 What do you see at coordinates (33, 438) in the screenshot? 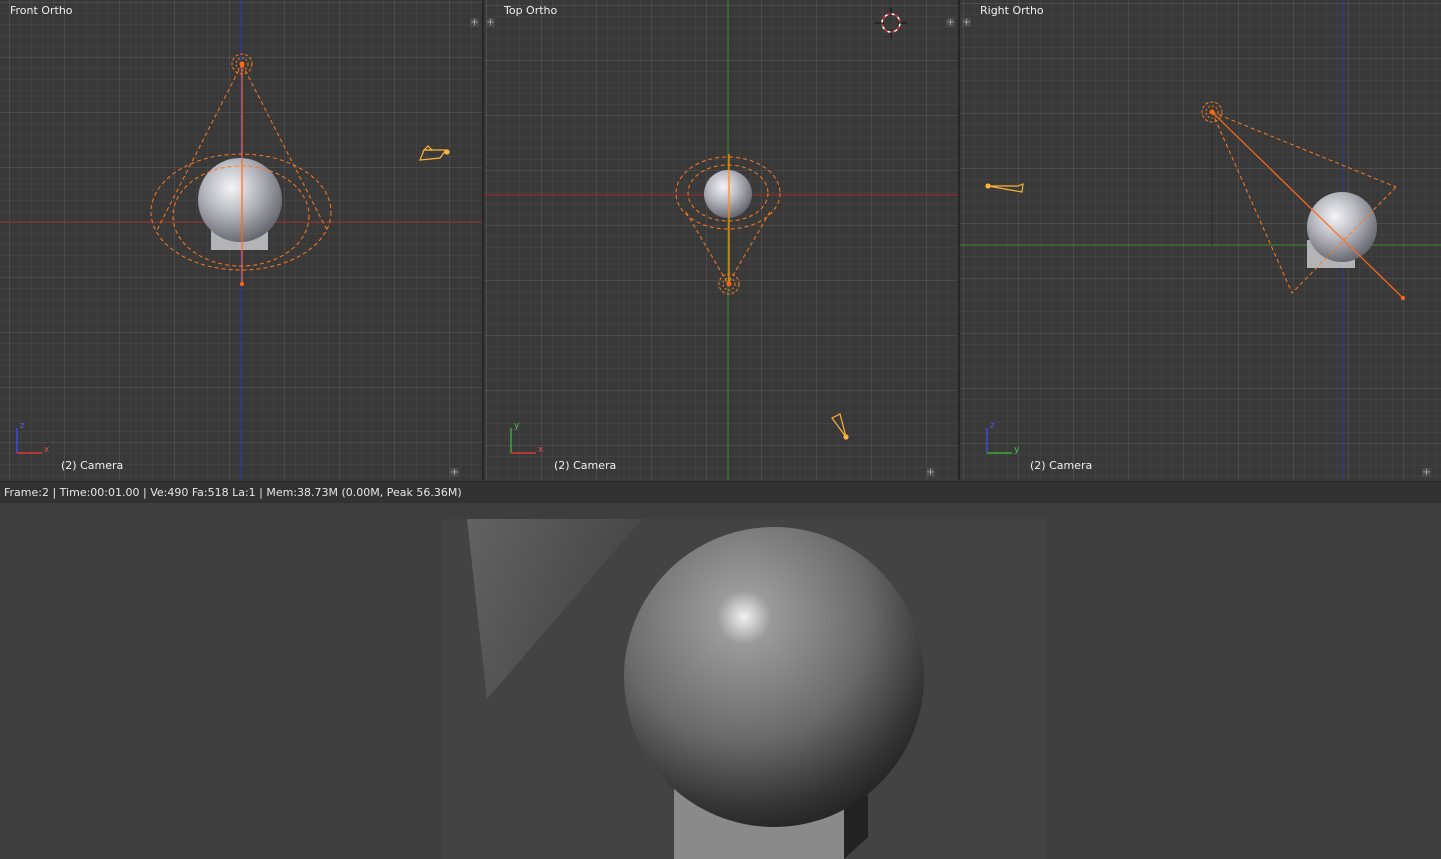
I see `axis-gizmo: z x` at bounding box center [33, 438].